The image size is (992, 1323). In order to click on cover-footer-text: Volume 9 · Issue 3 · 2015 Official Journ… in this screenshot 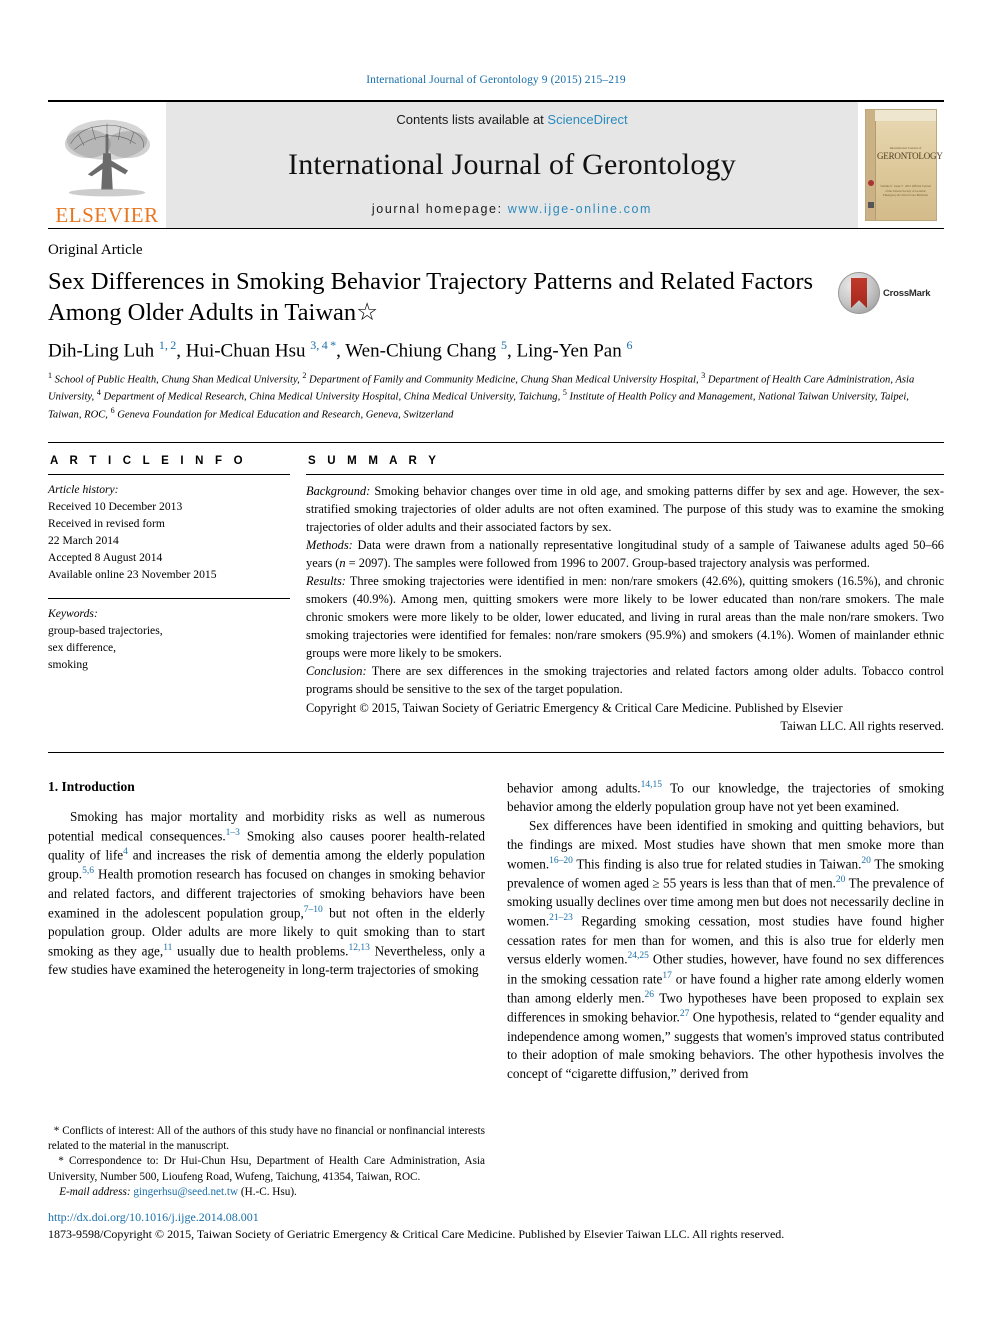, I will do `click(905, 190)`.